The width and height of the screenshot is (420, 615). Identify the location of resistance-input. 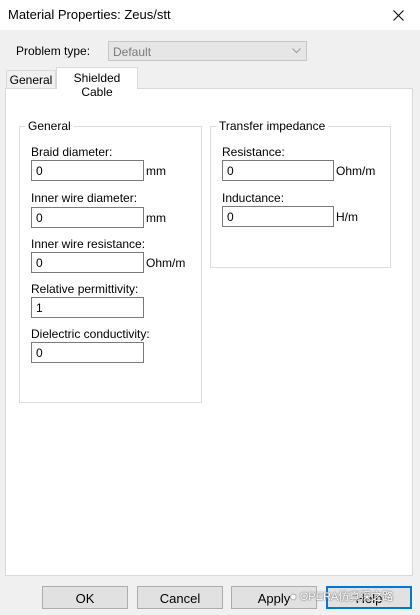
(278, 170).